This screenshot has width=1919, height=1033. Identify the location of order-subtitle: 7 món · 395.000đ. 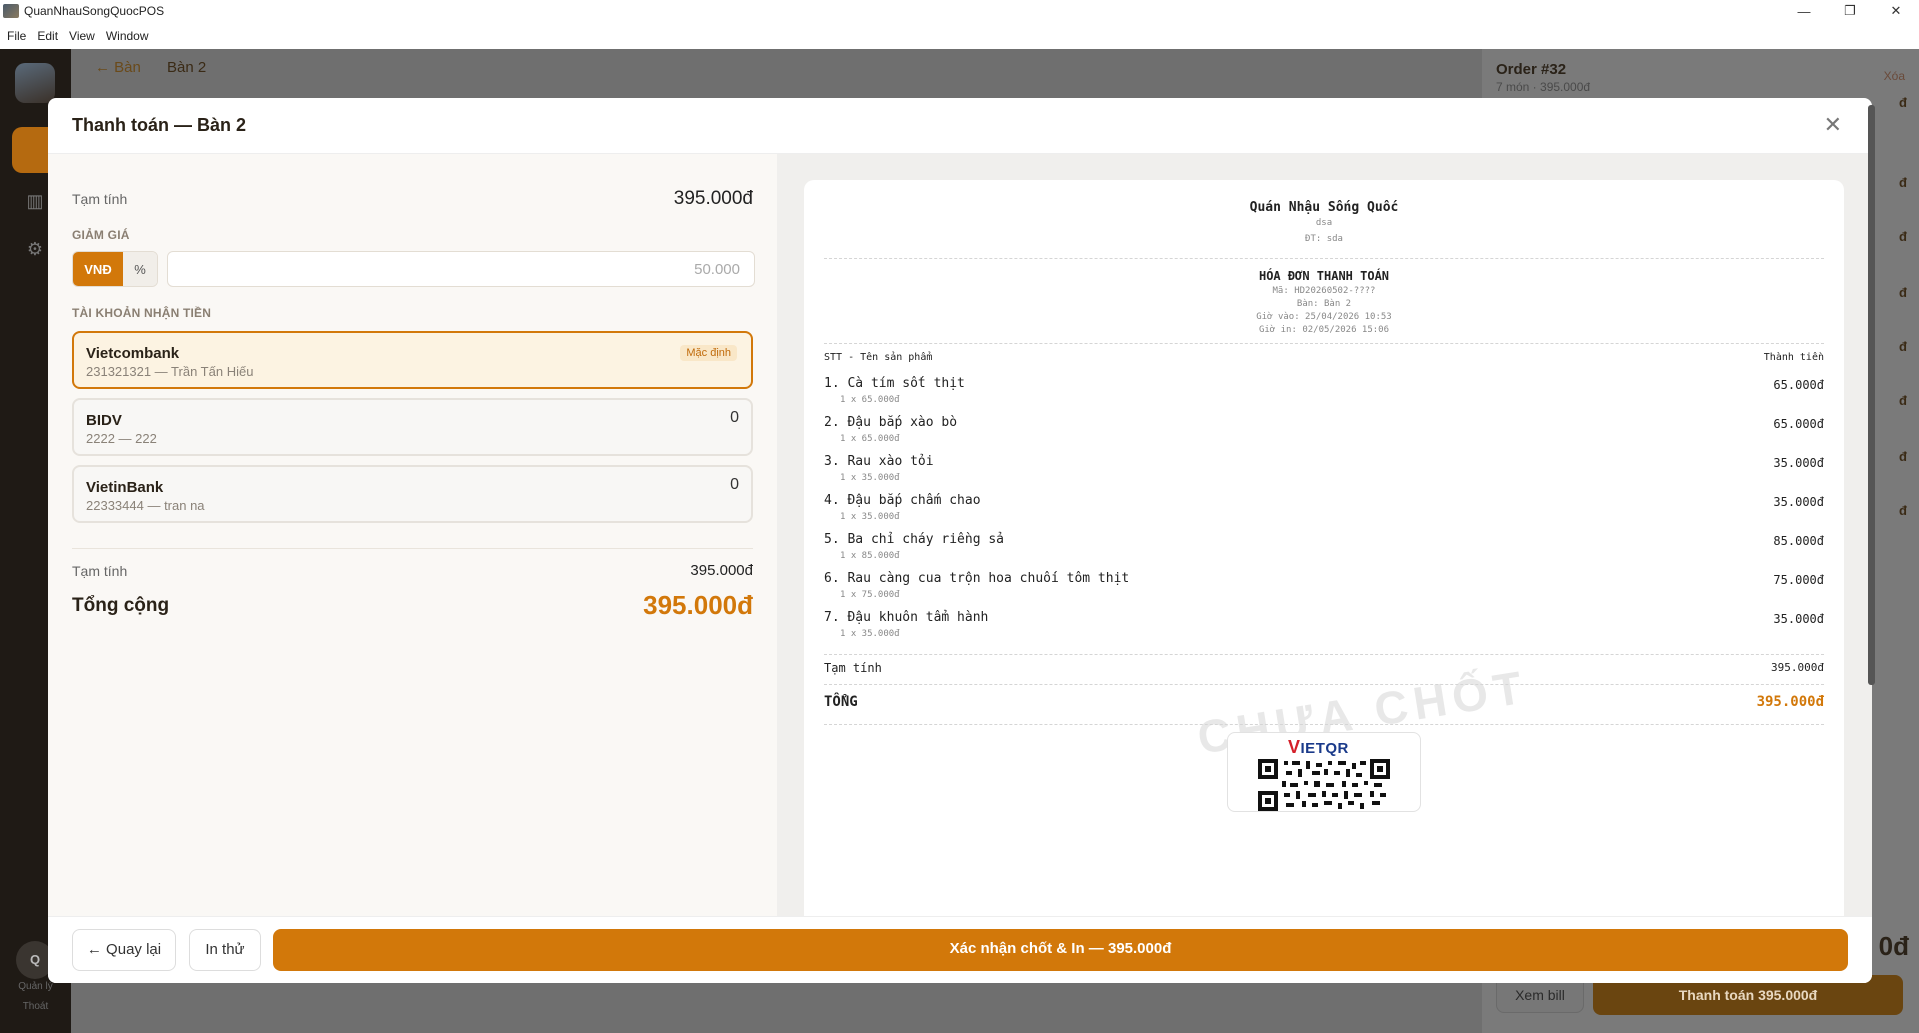
(1543, 87).